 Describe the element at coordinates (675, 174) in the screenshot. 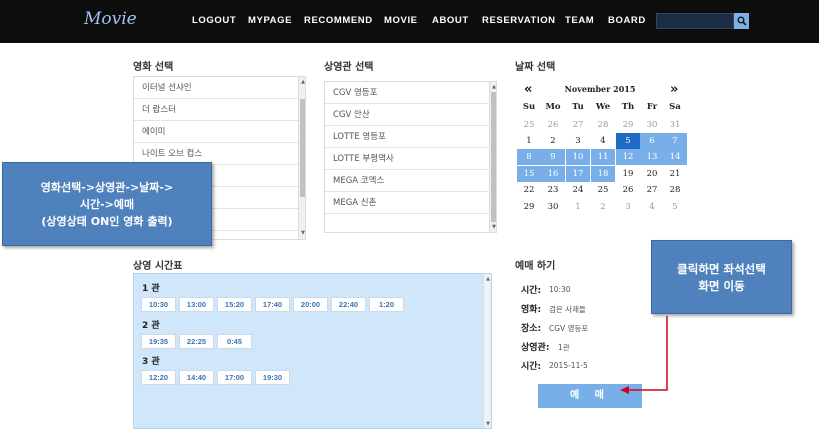

I see `calendar-day: 21` at that location.